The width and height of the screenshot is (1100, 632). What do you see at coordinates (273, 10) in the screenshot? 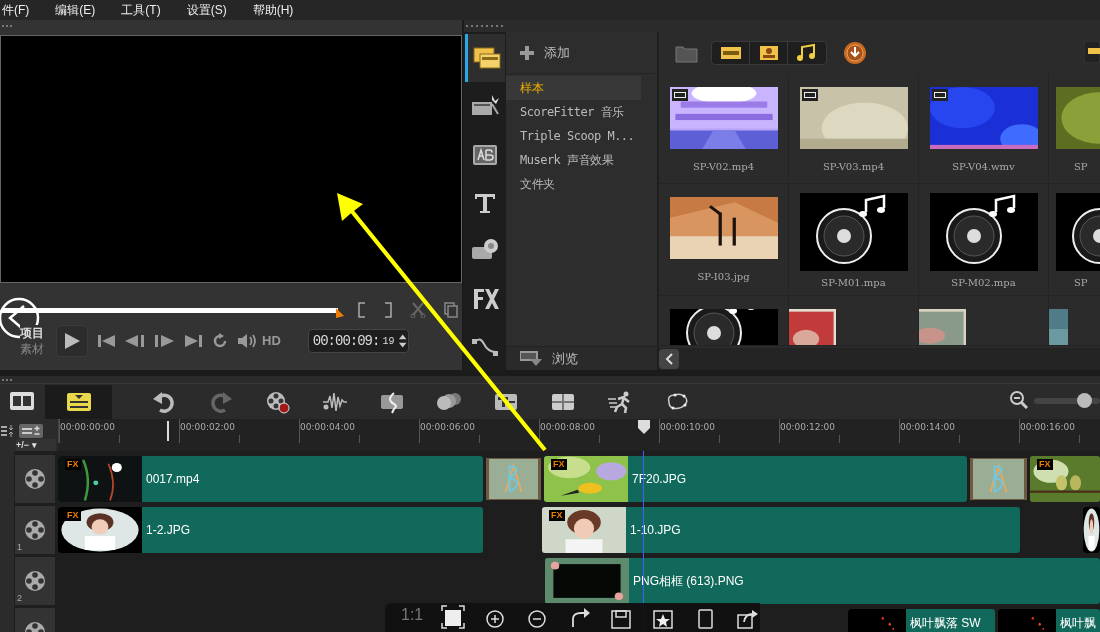
I see `menu-item: 帮助(H)` at bounding box center [273, 10].